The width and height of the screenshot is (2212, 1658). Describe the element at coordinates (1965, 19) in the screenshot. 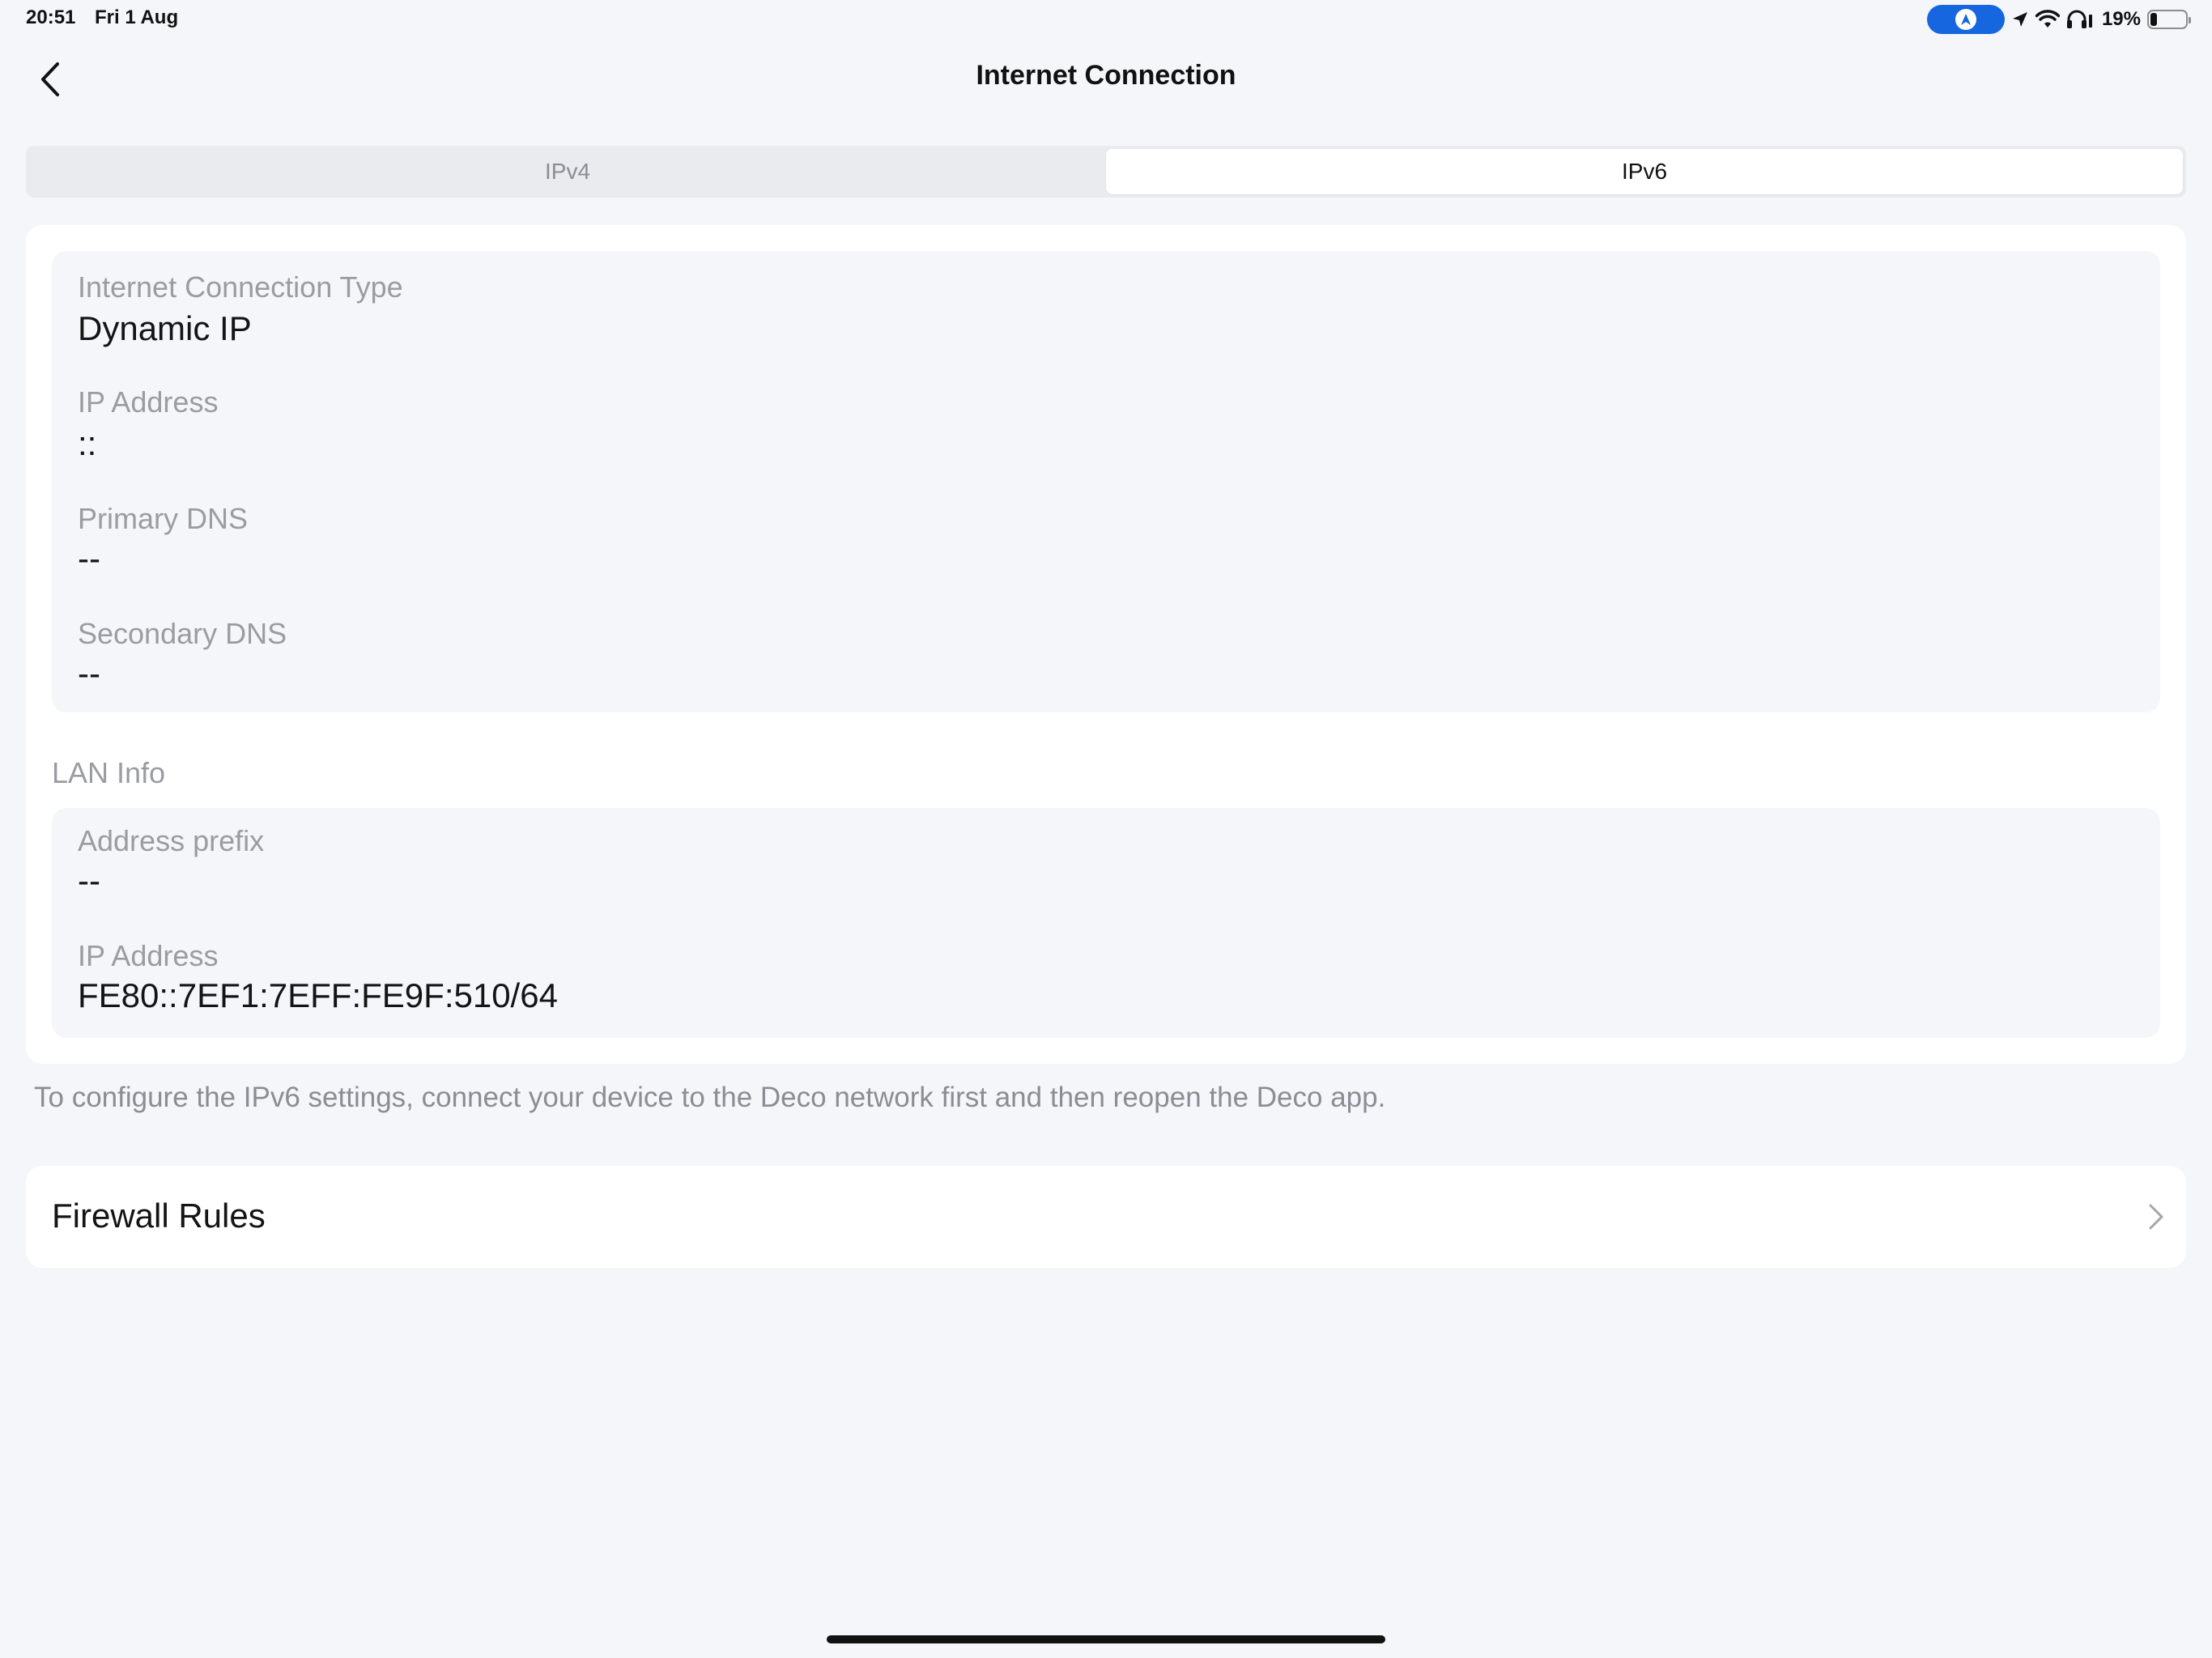

I see `navigation-pill-icon` at that location.